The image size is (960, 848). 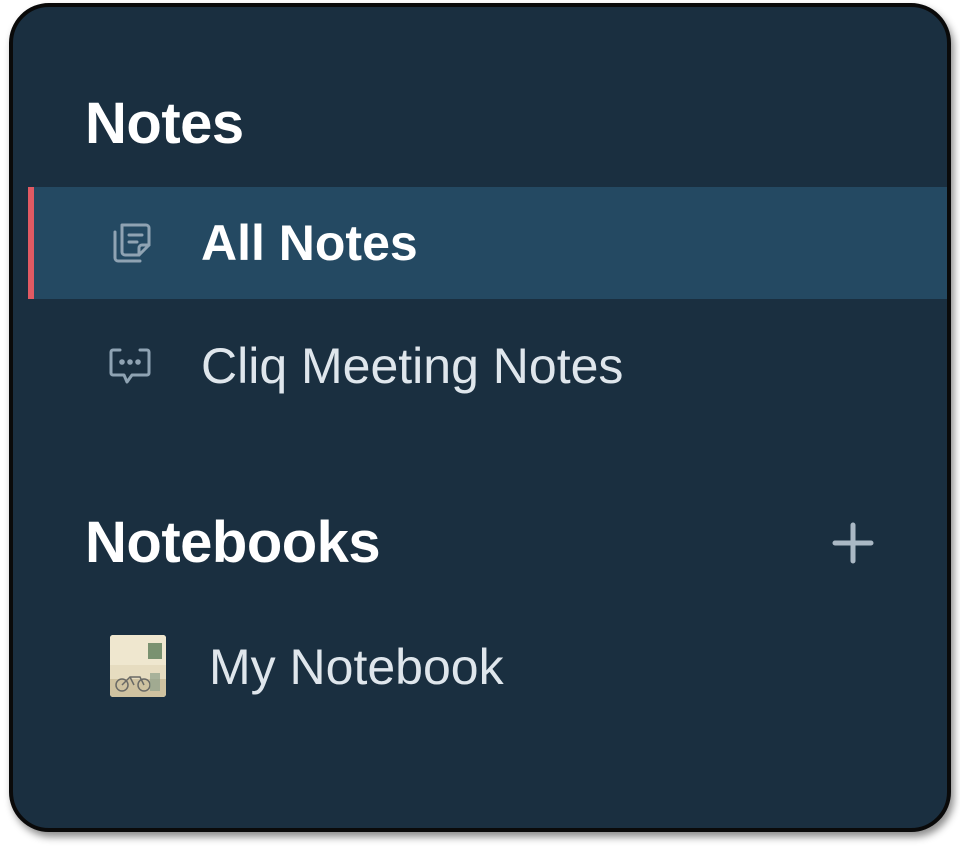 What do you see at coordinates (131, 366) in the screenshot?
I see `chat-bubble-icon` at bounding box center [131, 366].